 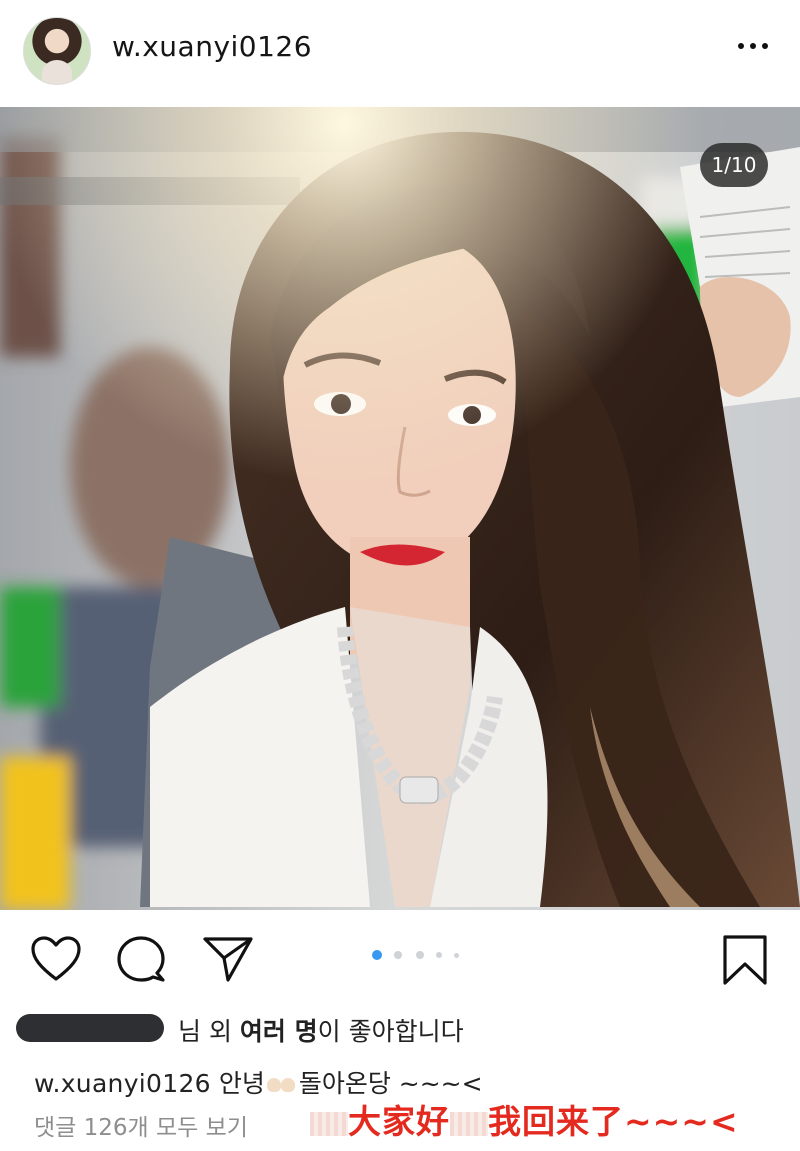 What do you see at coordinates (745, 962) in the screenshot?
I see `bookmark-icon` at bounding box center [745, 962].